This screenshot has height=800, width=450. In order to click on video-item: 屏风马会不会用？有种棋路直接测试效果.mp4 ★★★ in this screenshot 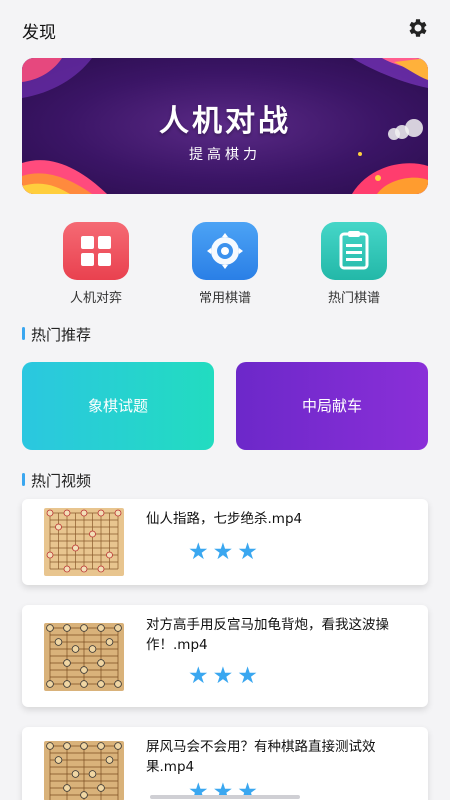, I will do `click(225, 763)`.